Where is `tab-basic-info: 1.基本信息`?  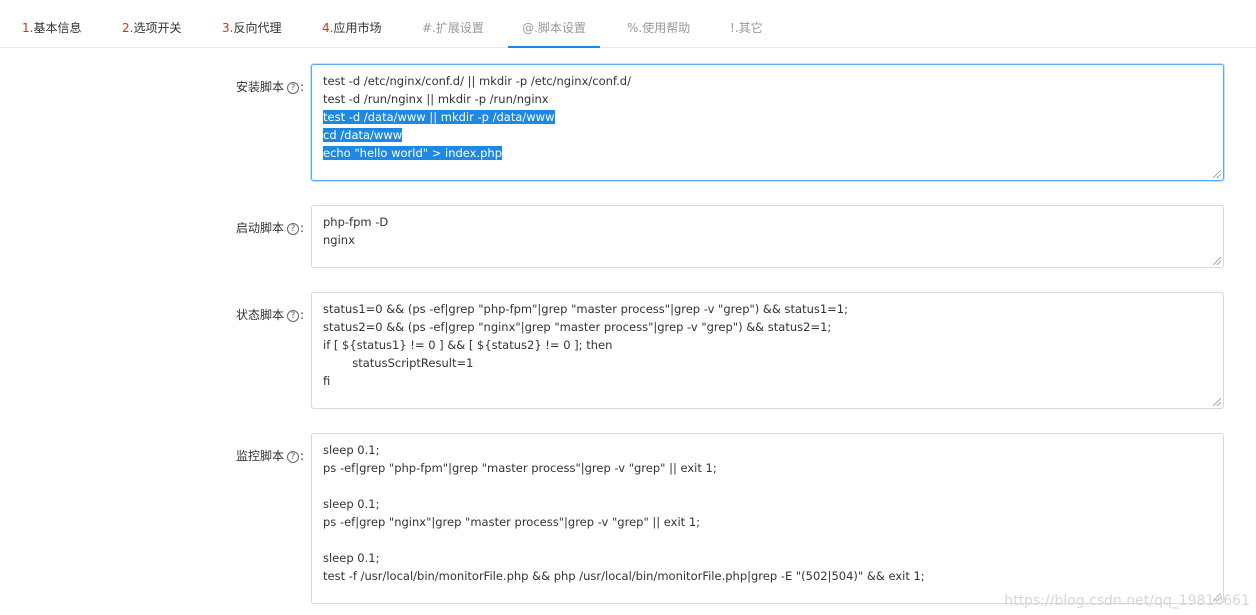 tab-basic-info: 1.基本信息 is located at coordinates (51, 24).